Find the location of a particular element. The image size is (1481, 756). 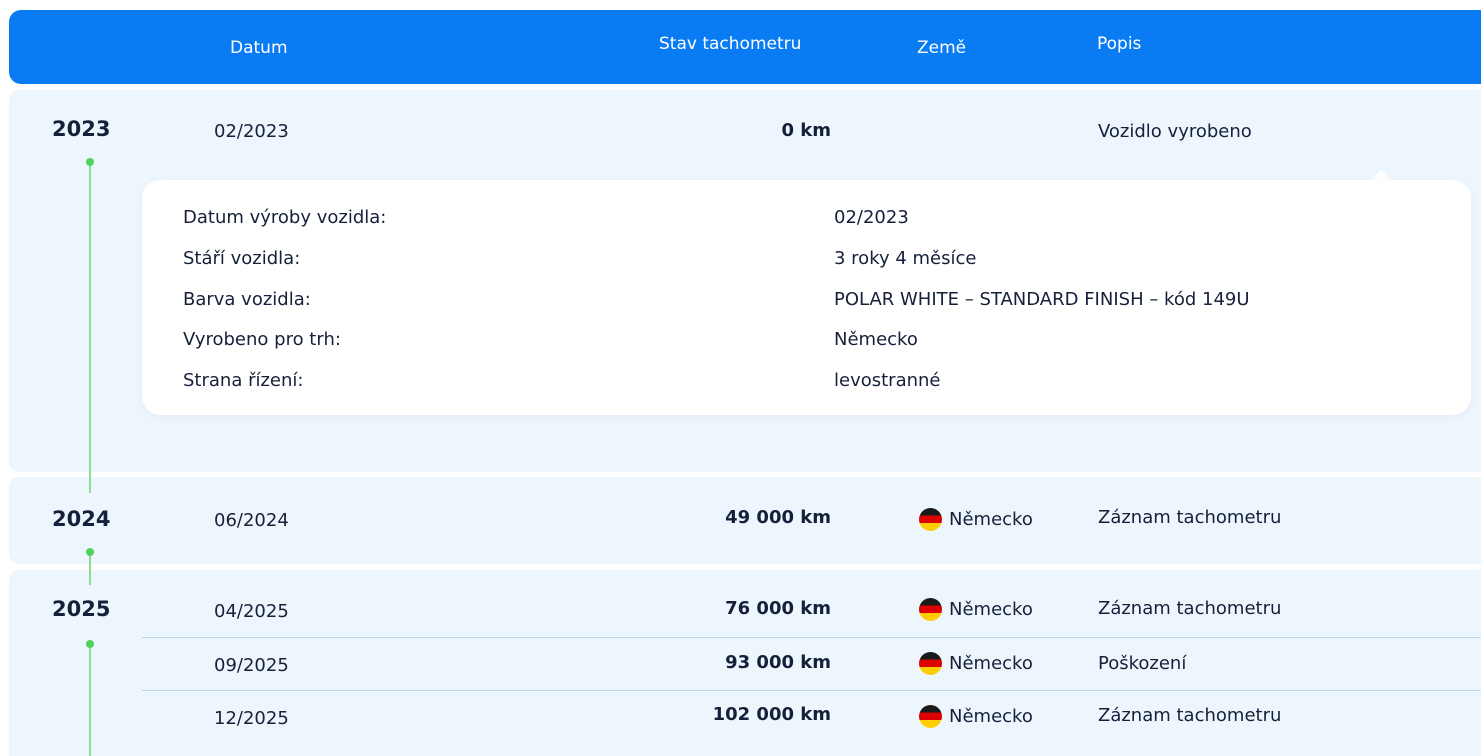

detail-label-steering-side: Strana řízení: is located at coordinates (243, 380).